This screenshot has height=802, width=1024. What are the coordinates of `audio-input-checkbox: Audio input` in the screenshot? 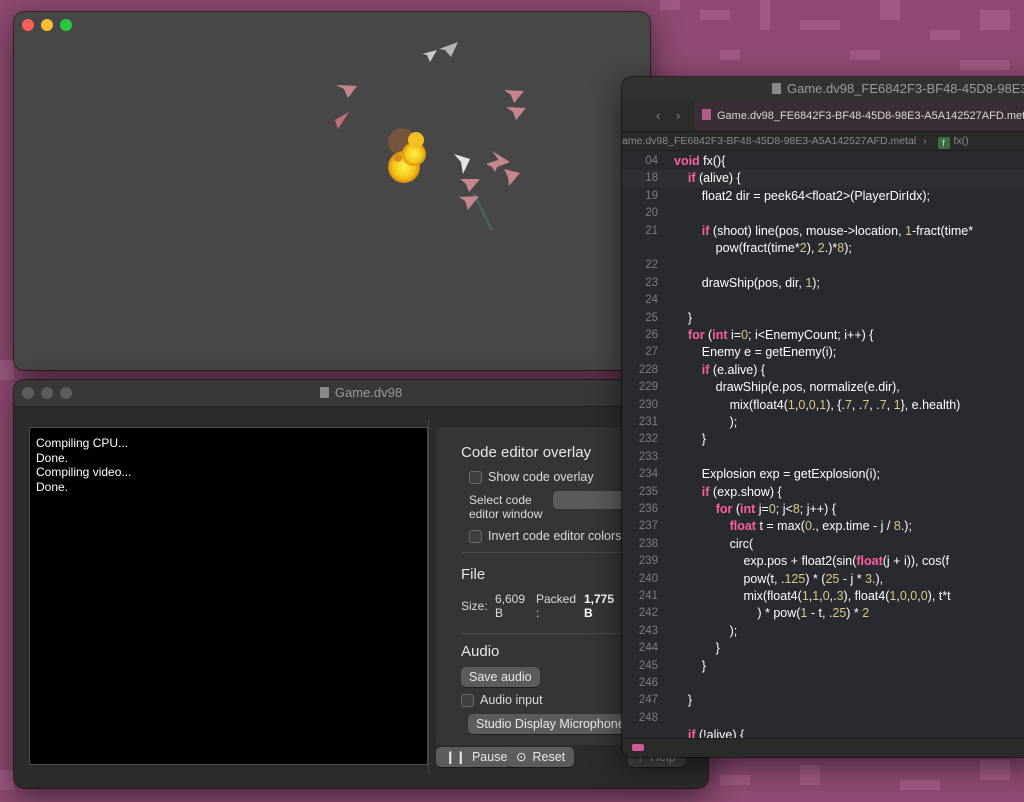 It's located at (502, 700).